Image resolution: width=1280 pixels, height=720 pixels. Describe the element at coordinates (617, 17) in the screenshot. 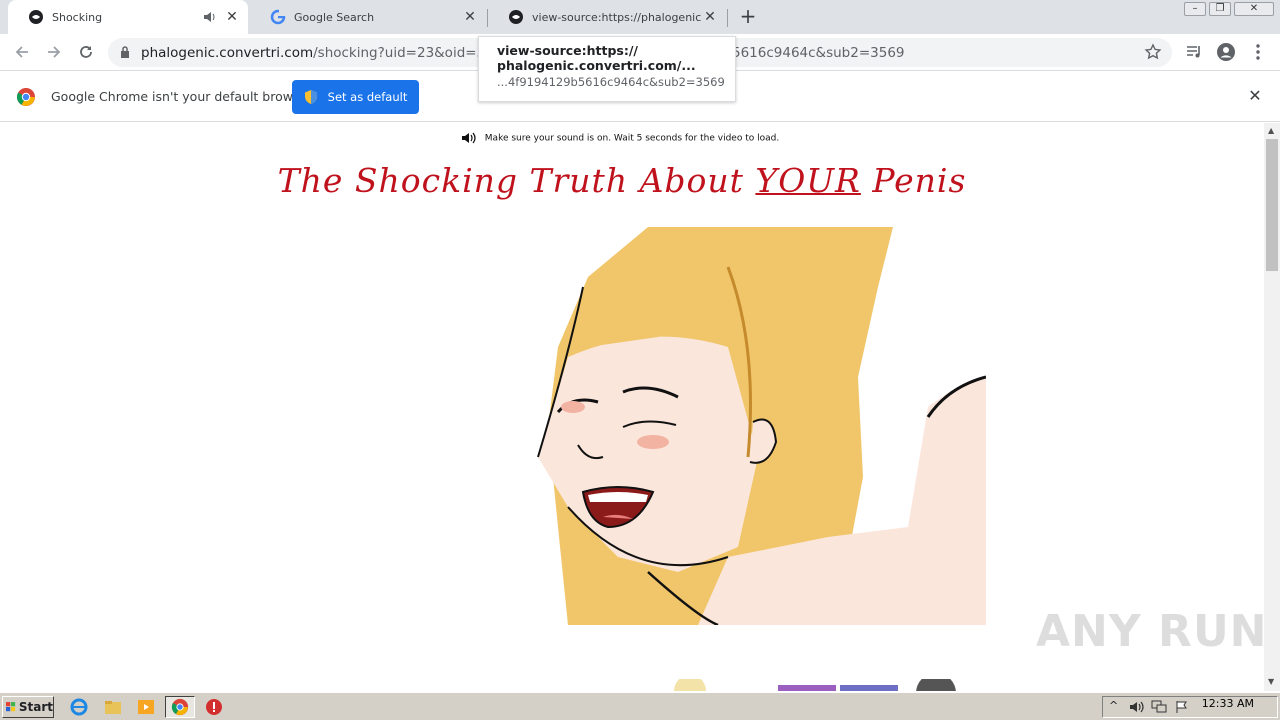

I see `tab-title: view-source:https://phalogenic.conv` at that location.